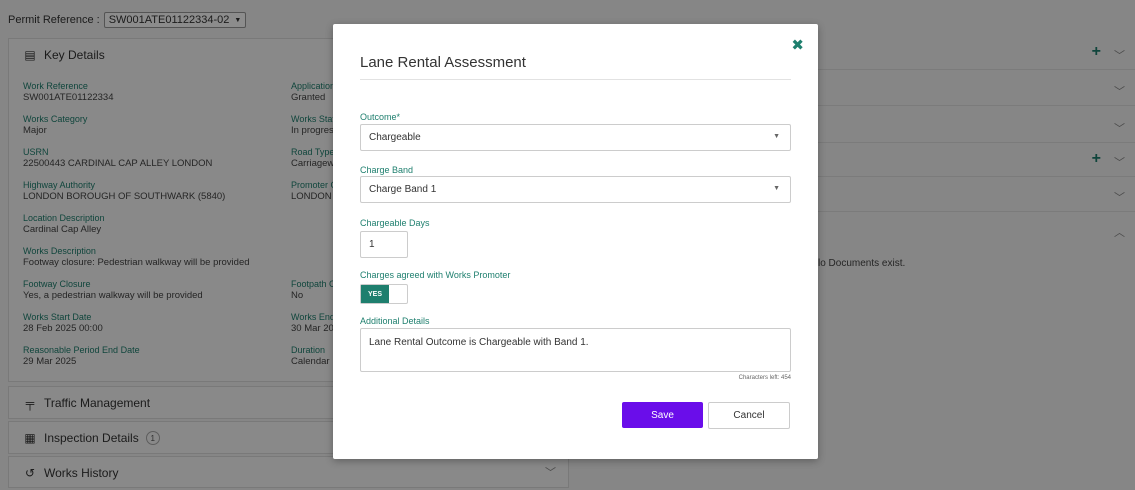  I want to click on outcome-value: Chargeable, so click(395, 137).